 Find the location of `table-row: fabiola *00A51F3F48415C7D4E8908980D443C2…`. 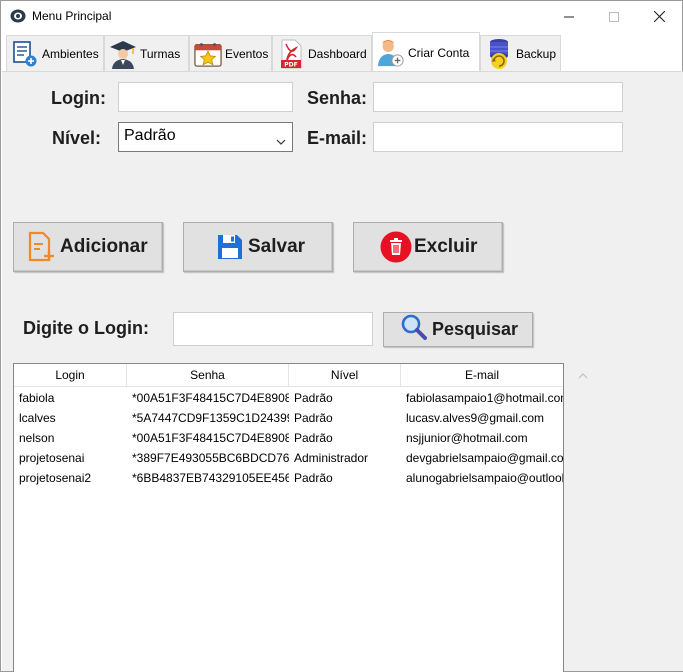

table-row: fabiola *00A51F3F48415C7D4E8908980D443C2… is located at coordinates (288, 398).